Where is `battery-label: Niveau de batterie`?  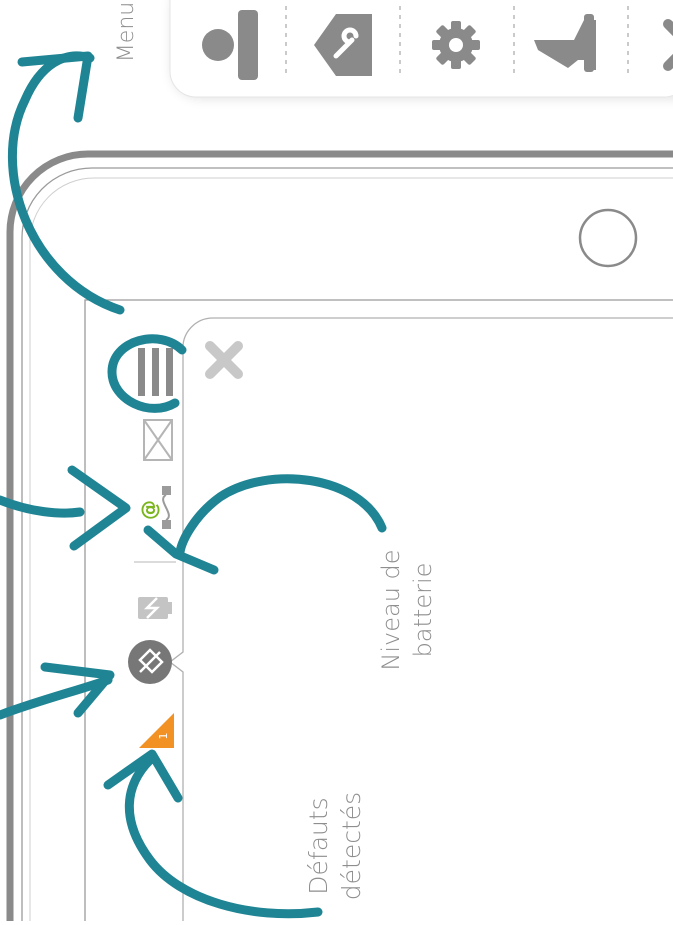
battery-label: Niveau de batterie is located at coordinates (407, 610).